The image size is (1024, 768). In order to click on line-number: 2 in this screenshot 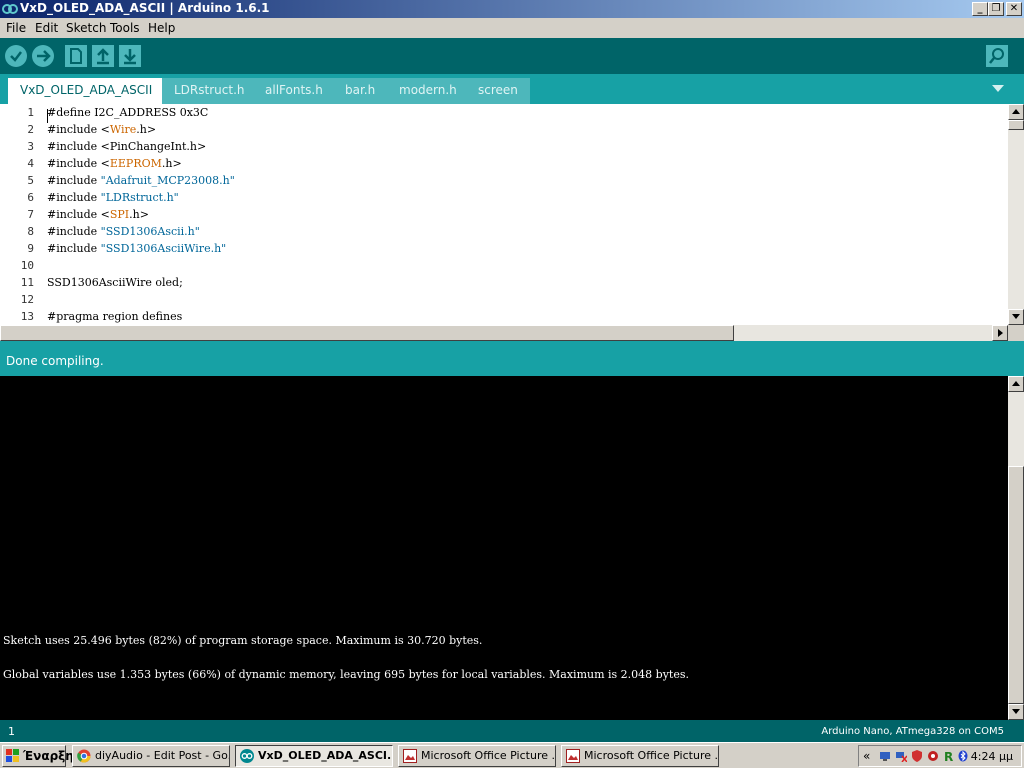, I will do `click(30, 129)`.